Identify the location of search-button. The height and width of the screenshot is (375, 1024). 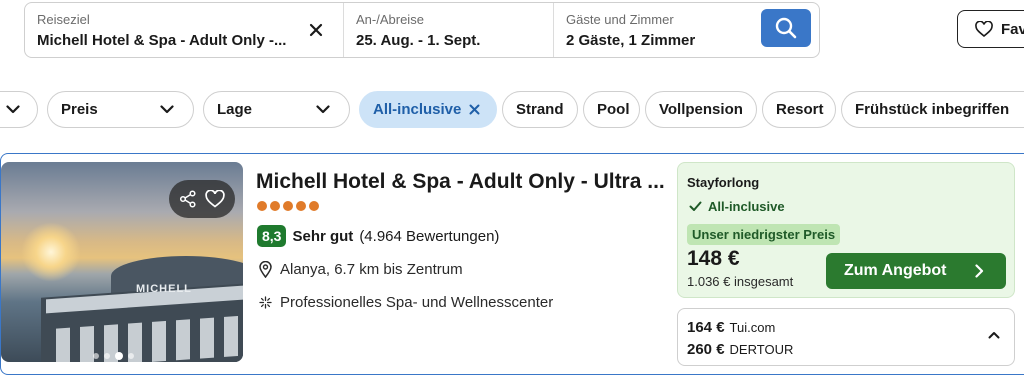
(786, 28).